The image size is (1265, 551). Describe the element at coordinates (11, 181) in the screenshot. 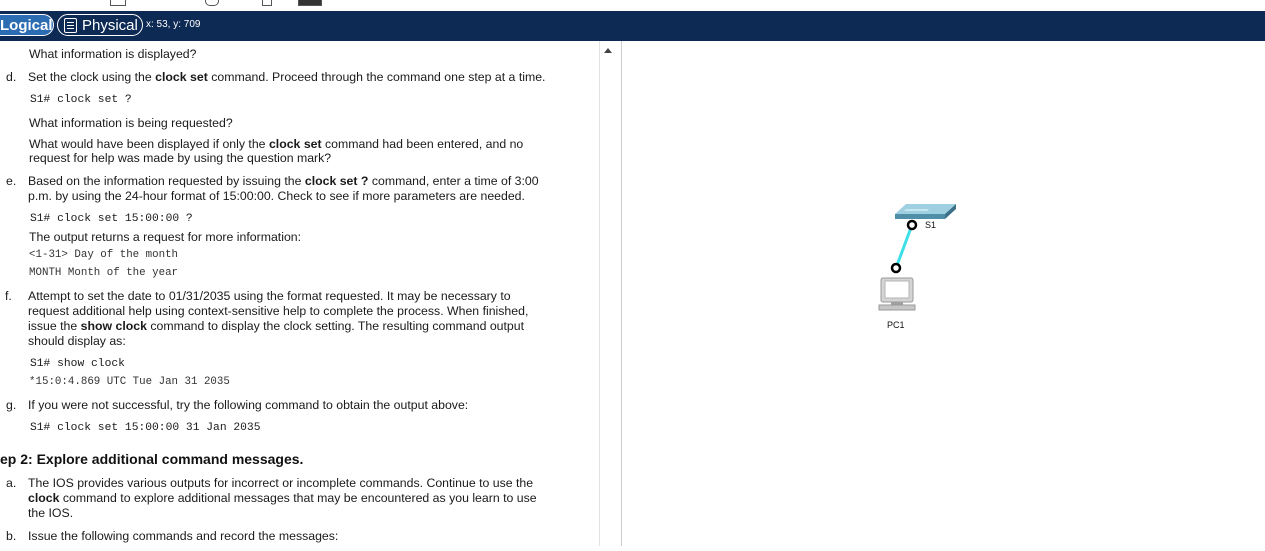

I see `step-letter-e: e.` at that location.